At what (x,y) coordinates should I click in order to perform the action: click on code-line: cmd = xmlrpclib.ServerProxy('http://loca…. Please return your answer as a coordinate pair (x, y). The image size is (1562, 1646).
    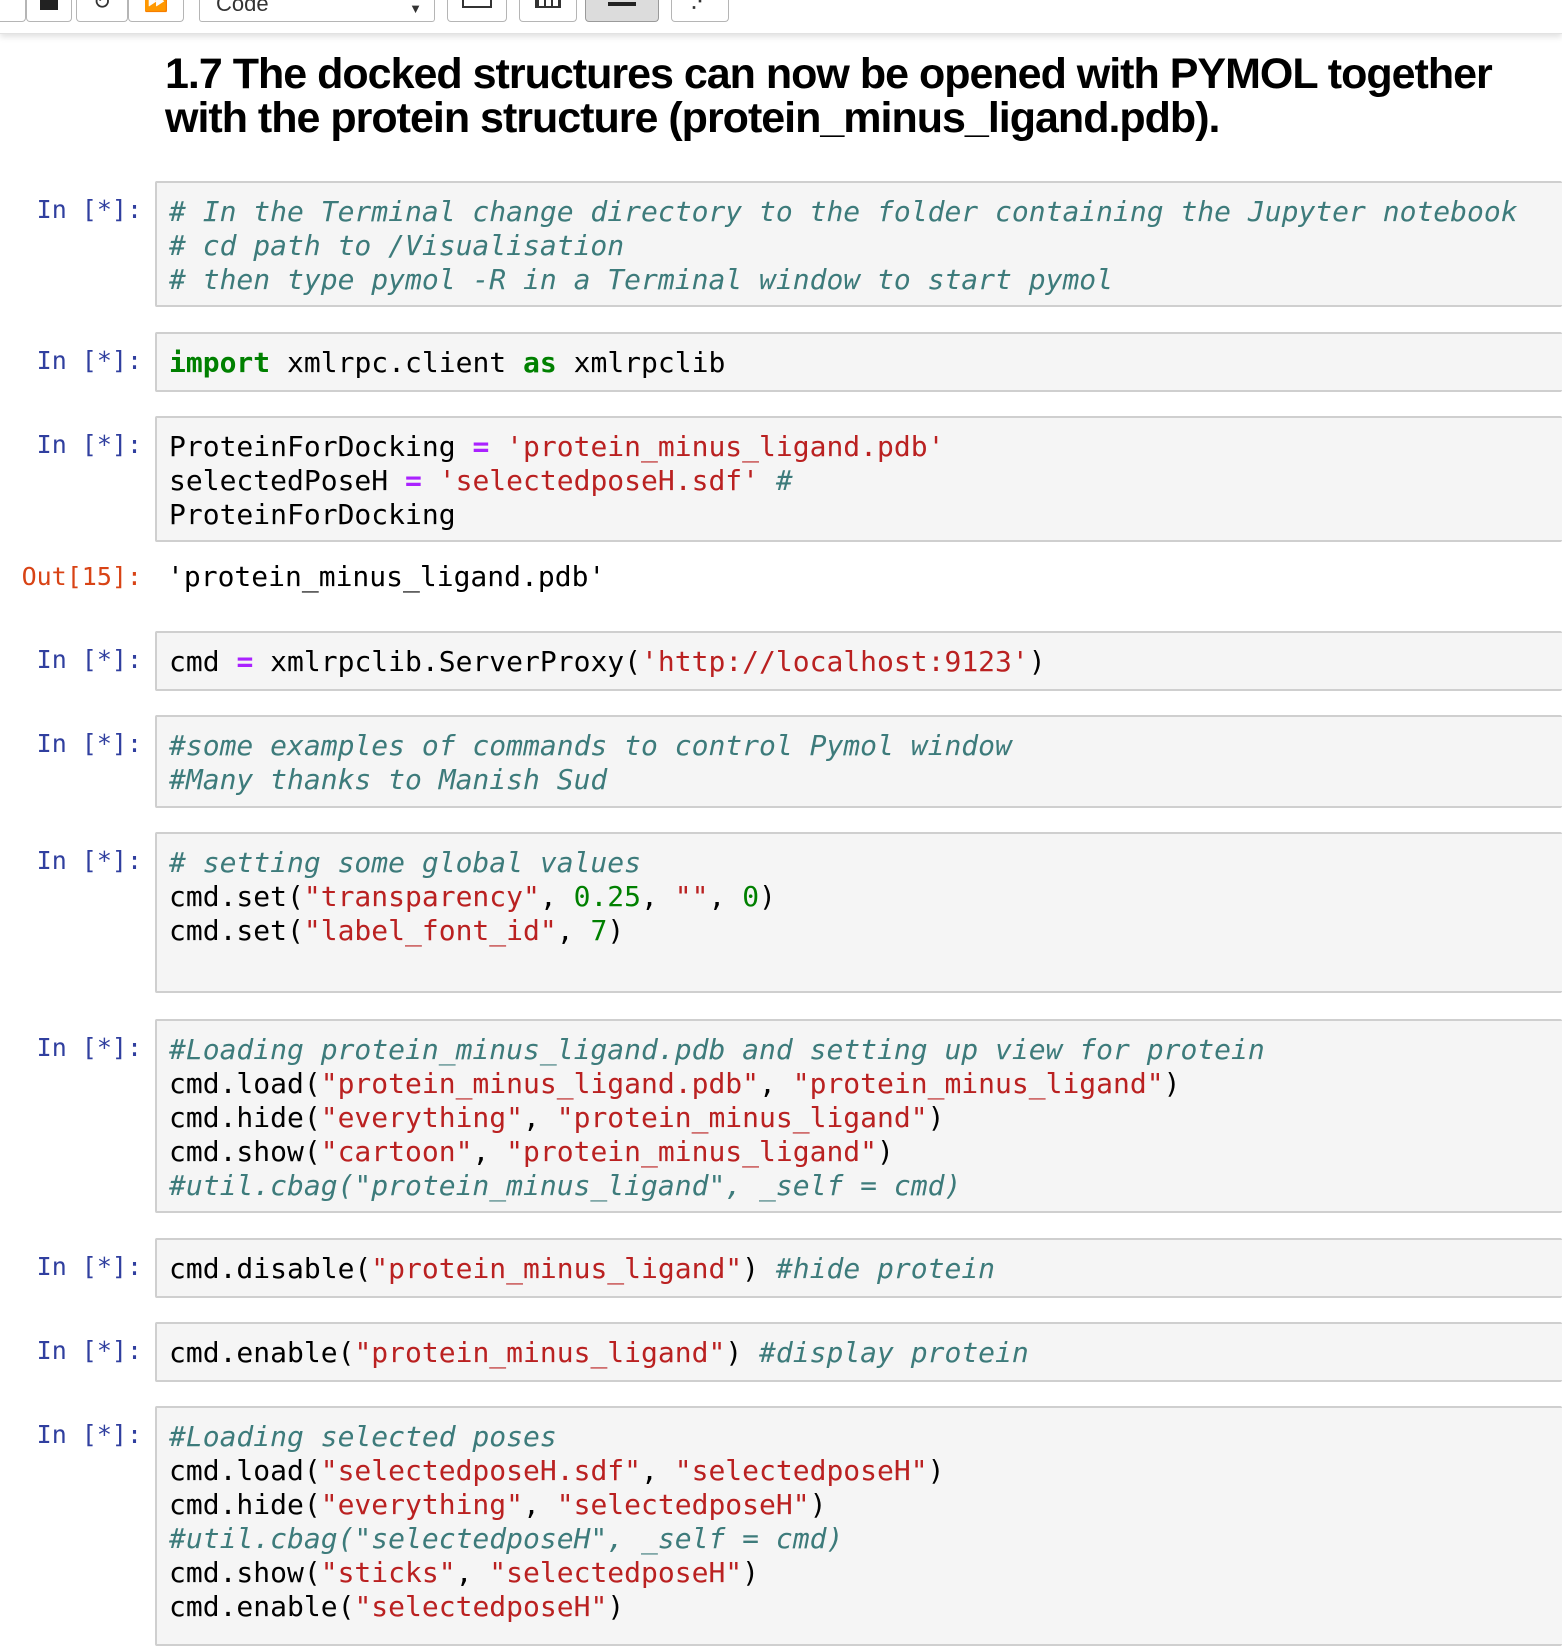
    Looking at the image, I should click on (865, 662).